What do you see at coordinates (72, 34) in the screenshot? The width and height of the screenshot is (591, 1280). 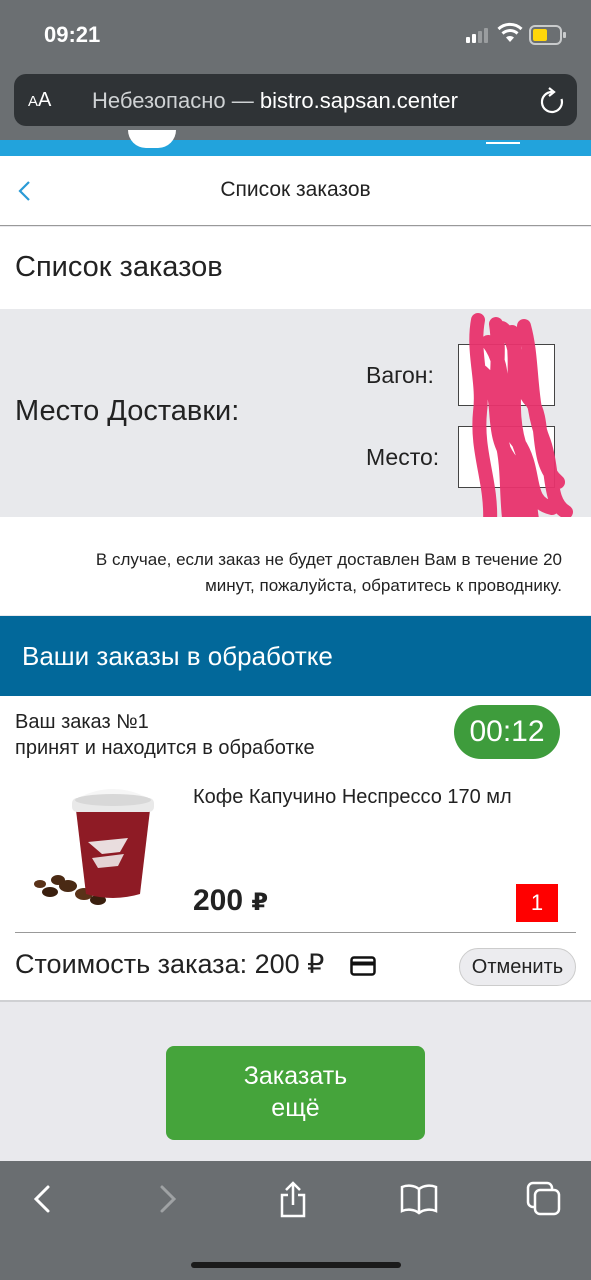 I see `status-time: 09:21` at bounding box center [72, 34].